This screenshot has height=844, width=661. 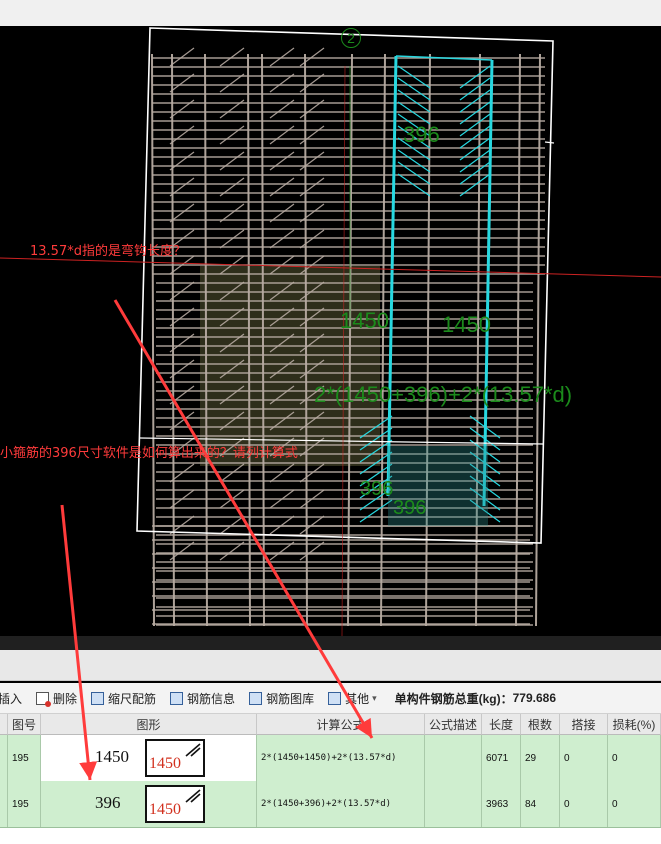 What do you see at coordinates (65, 698) in the screenshot?
I see `delete-label: 删除` at bounding box center [65, 698].